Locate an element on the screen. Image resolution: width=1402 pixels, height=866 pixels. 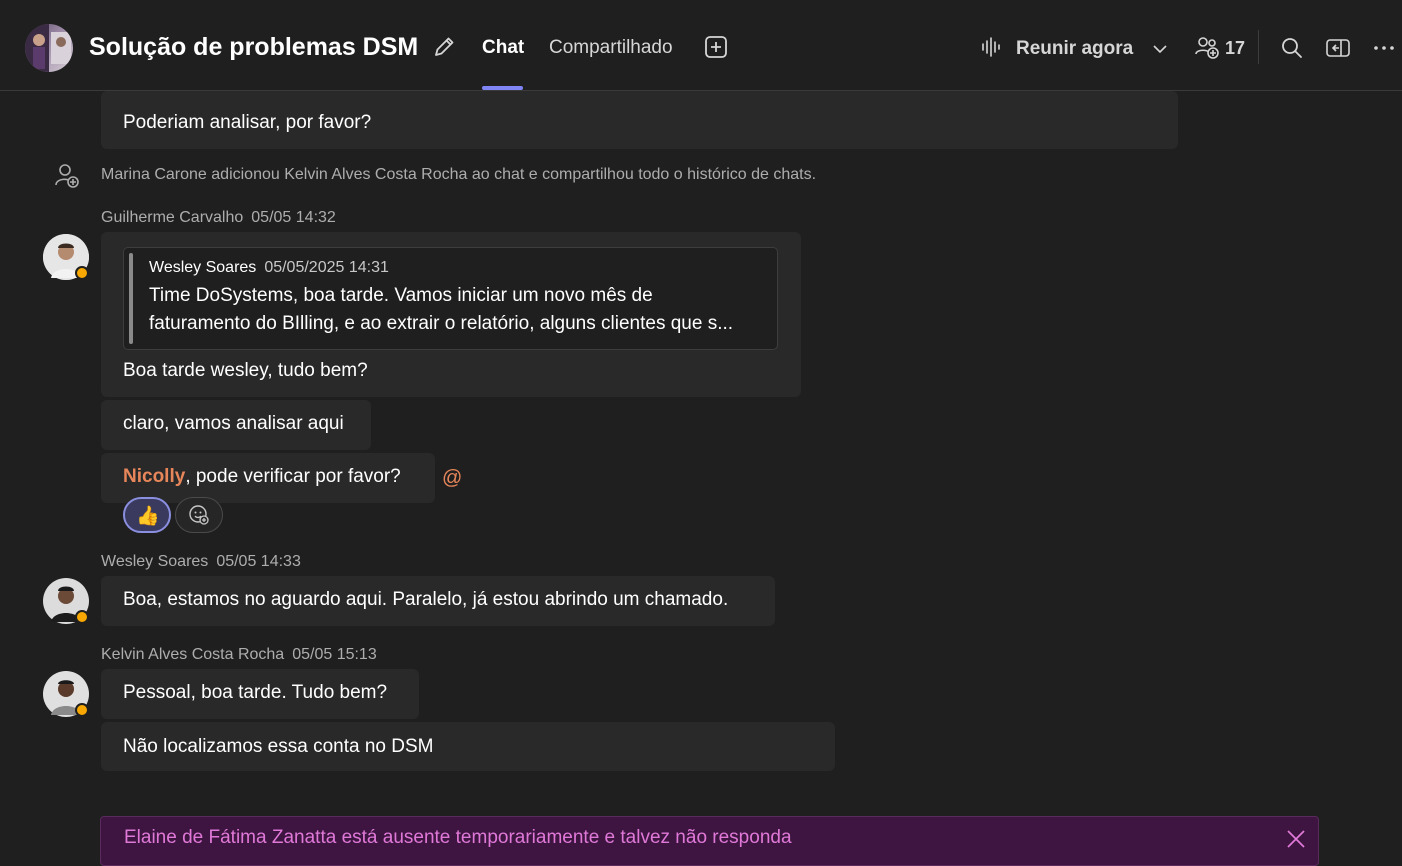
quote-header: Wesley Soares 05/05/2025 14:31 is located at coordinates (269, 268).